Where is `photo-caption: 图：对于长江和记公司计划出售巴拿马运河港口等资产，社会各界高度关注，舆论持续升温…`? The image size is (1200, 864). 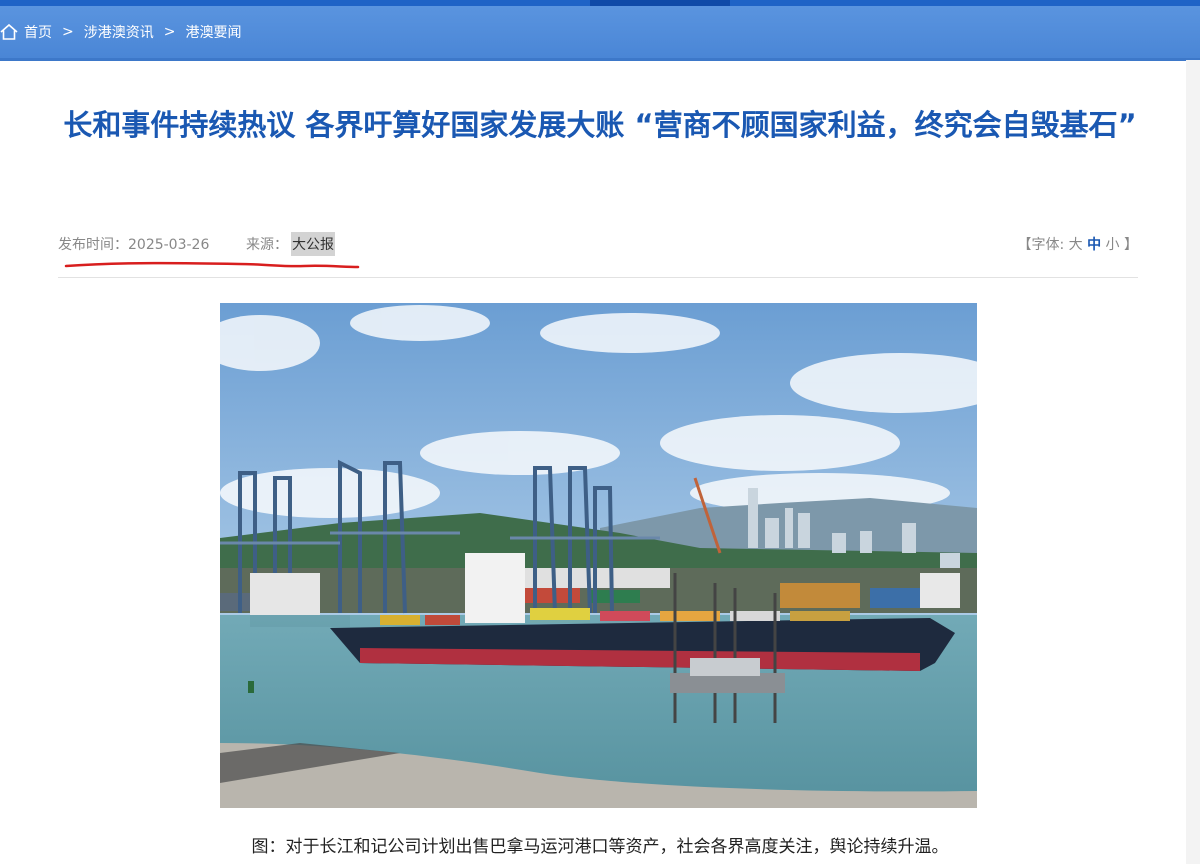 photo-caption: 图：对于长江和记公司计划出售巴拿马运河港口等资产，社会各界高度关注，舆论持续升温… is located at coordinates (600, 847).